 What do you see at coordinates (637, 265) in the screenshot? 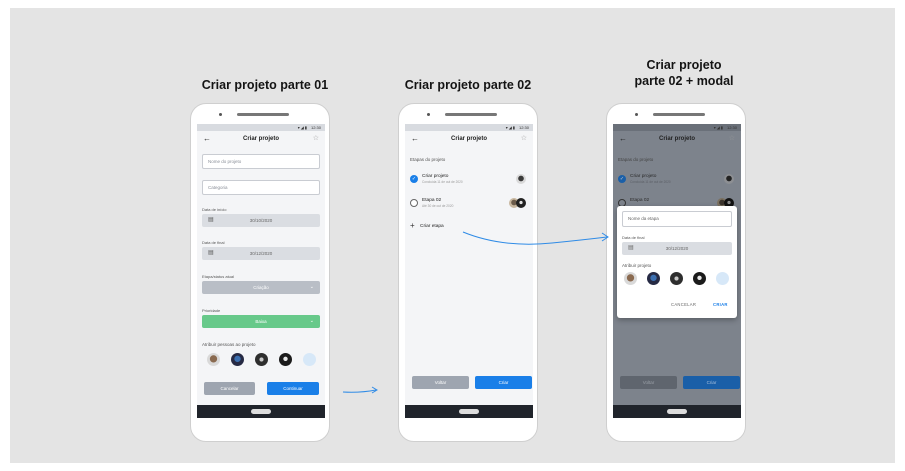
I see `assign-label: Atribuir projeto` at bounding box center [637, 265].